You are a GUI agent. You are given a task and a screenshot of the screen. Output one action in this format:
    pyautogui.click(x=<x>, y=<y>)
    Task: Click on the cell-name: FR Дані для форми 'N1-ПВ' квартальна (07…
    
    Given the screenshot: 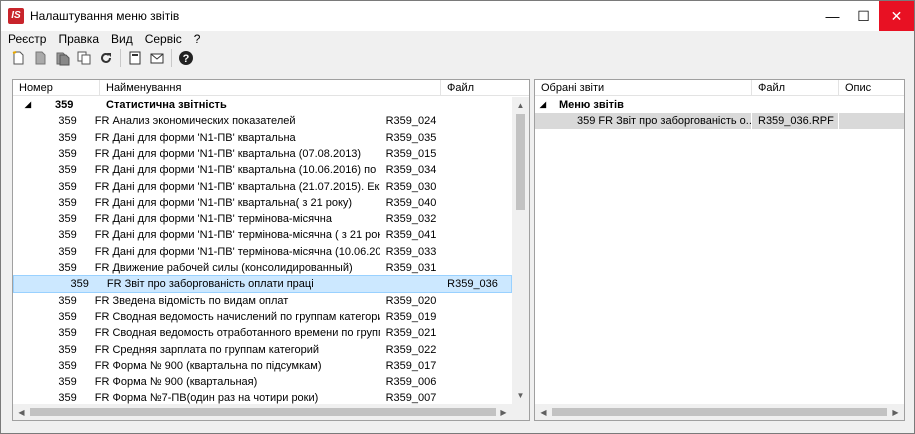 What is the action you would take?
    pyautogui.click(x=228, y=153)
    